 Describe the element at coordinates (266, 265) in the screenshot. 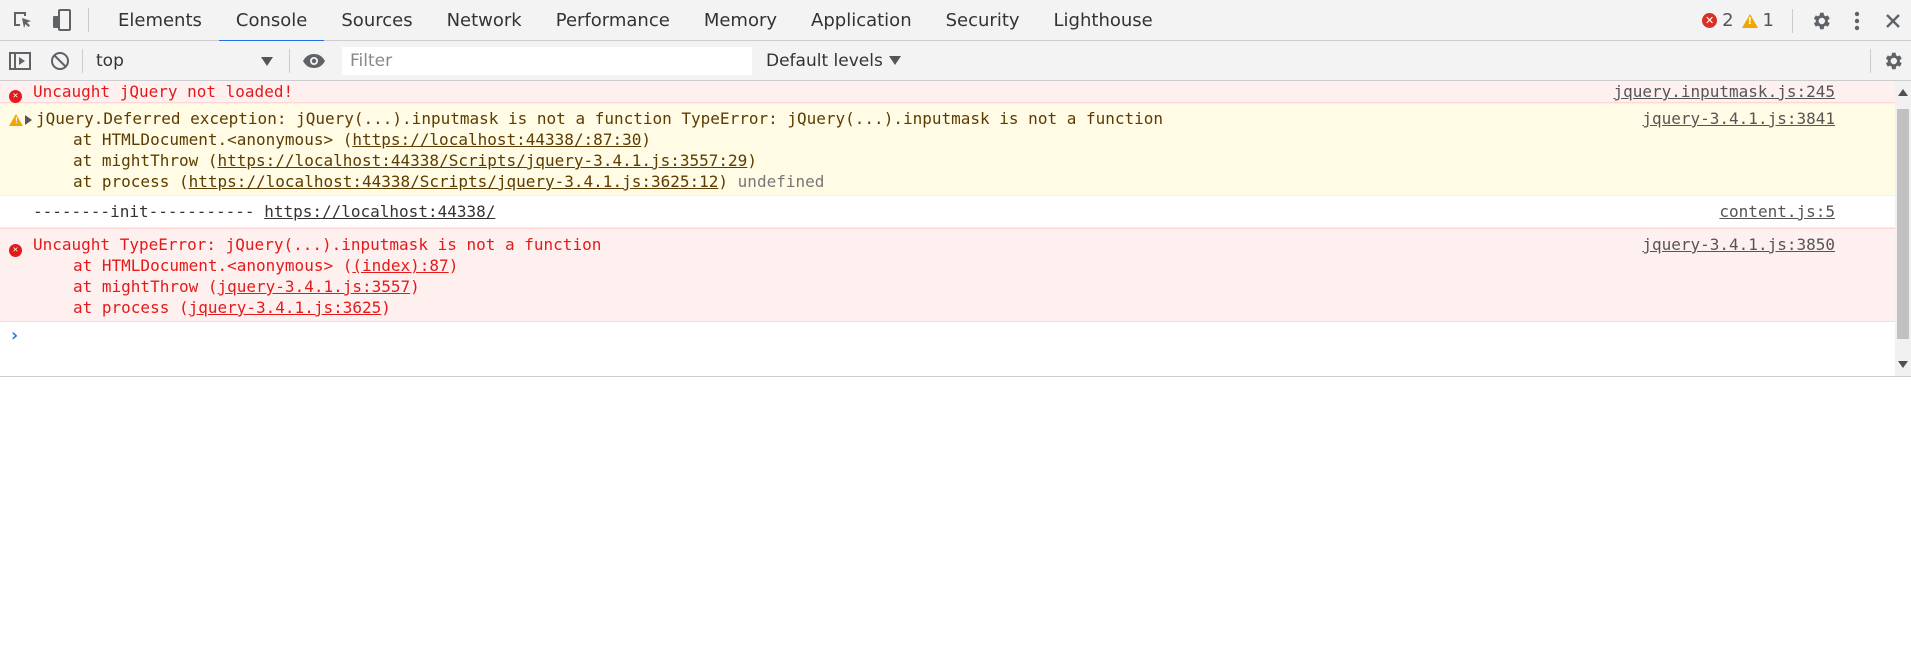

I see `stack-frame: at HTMLDocument.<anonymous> ((index):87)` at that location.